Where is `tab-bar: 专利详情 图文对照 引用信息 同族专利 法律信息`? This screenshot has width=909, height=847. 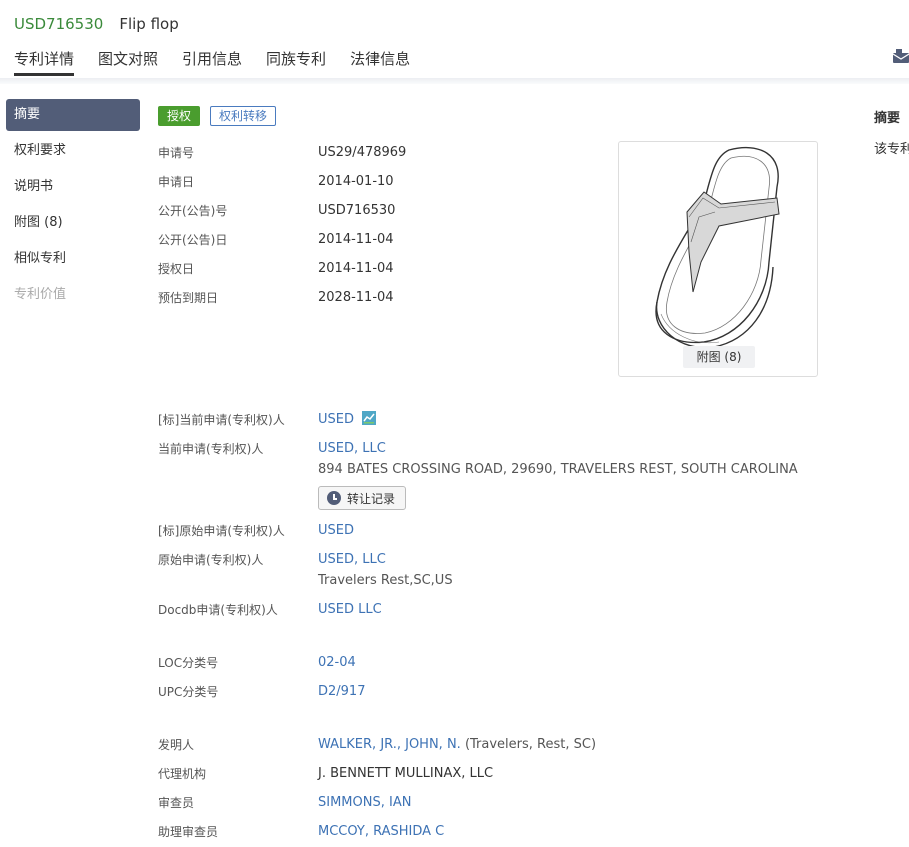
tab-bar: 专利详情 图文对照 引用信息 同族专利 法律信息 is located at coordinates (224, 61).